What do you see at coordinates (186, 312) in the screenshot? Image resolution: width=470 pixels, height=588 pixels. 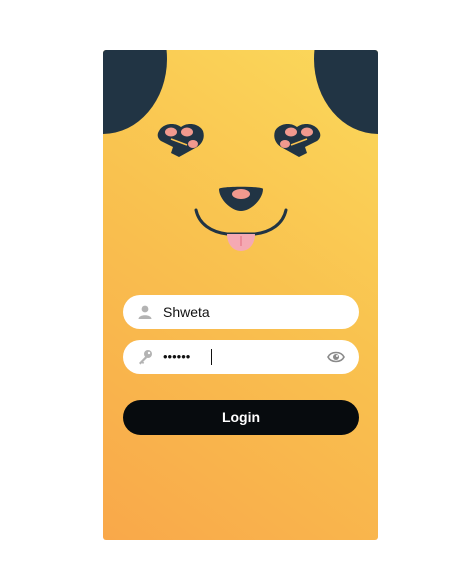 I see `username-value: Shweta` at bounding box center [186, 312].